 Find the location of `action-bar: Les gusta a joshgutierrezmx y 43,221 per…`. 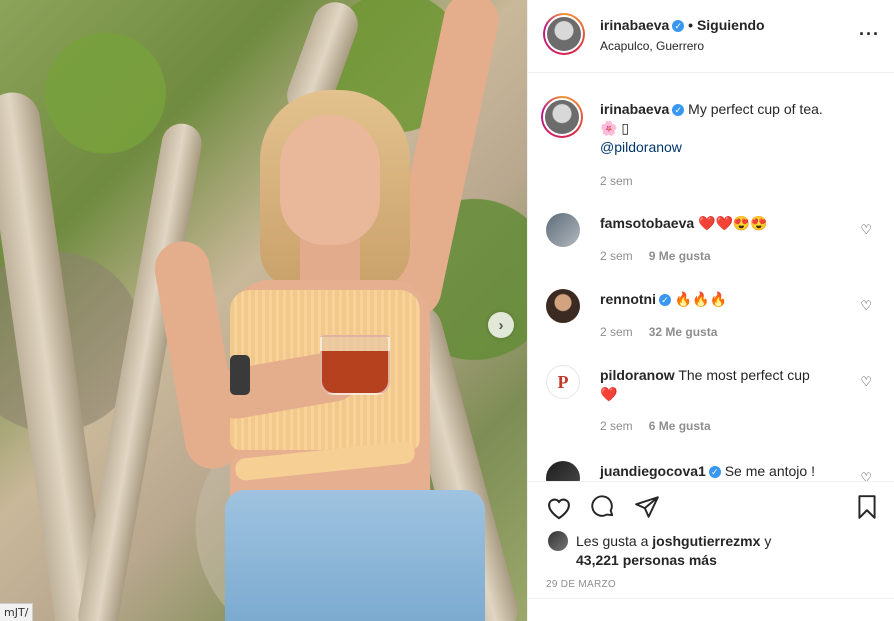

action-bar: Les gusta a joshgutierrezmx y 43,221 per… is located at coordinates (711, 551).